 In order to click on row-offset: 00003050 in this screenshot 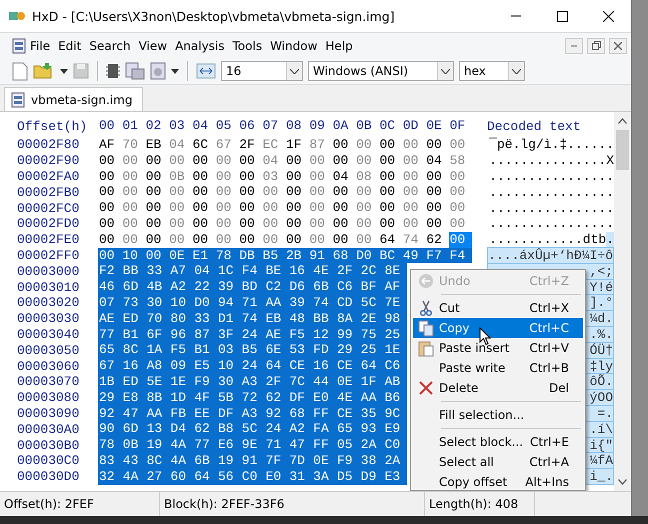, I will do `click(48, 350)`.